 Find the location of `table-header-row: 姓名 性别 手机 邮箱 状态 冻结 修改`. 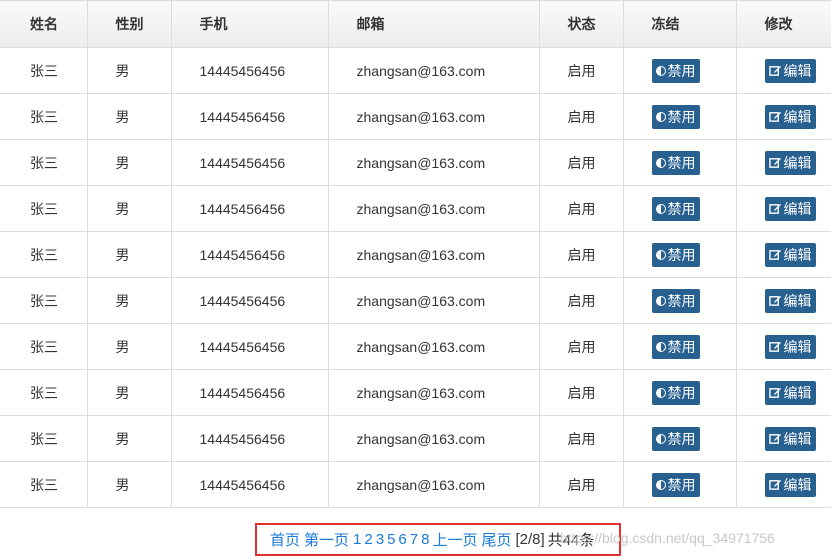

table-header-row: 姓名 性别 手机 邮箱 状态 冻结 修改 is located at coordinates (415, 24).